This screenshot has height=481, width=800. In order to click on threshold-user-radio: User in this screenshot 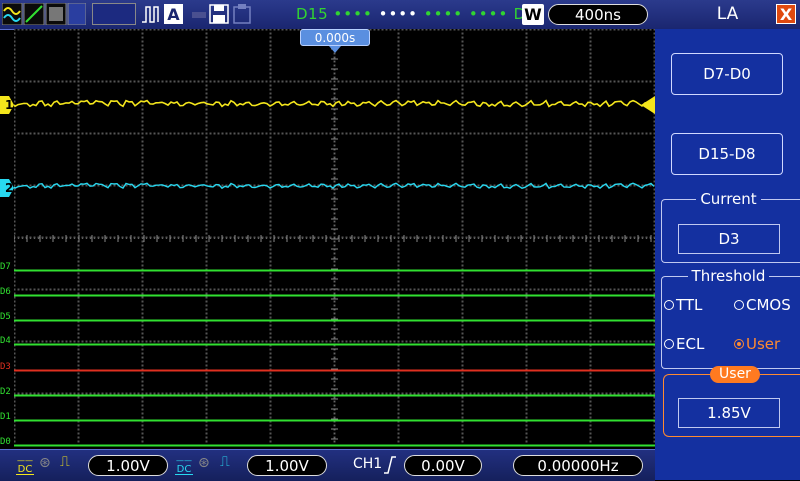, I will do `click(757, 344)`.